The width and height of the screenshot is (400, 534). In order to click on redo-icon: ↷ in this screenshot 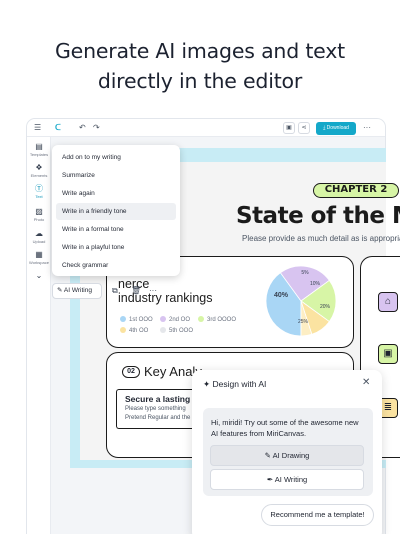, I will do `click(96, 128)`.